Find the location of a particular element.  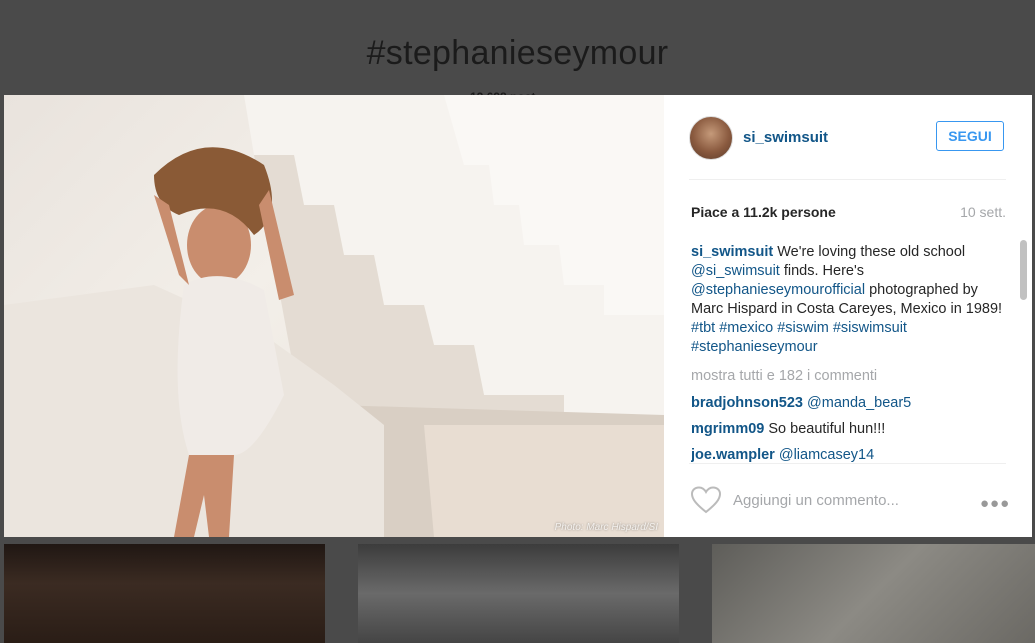

comment-text: So beautiful hun!!! is located at coordinates (827, 429).